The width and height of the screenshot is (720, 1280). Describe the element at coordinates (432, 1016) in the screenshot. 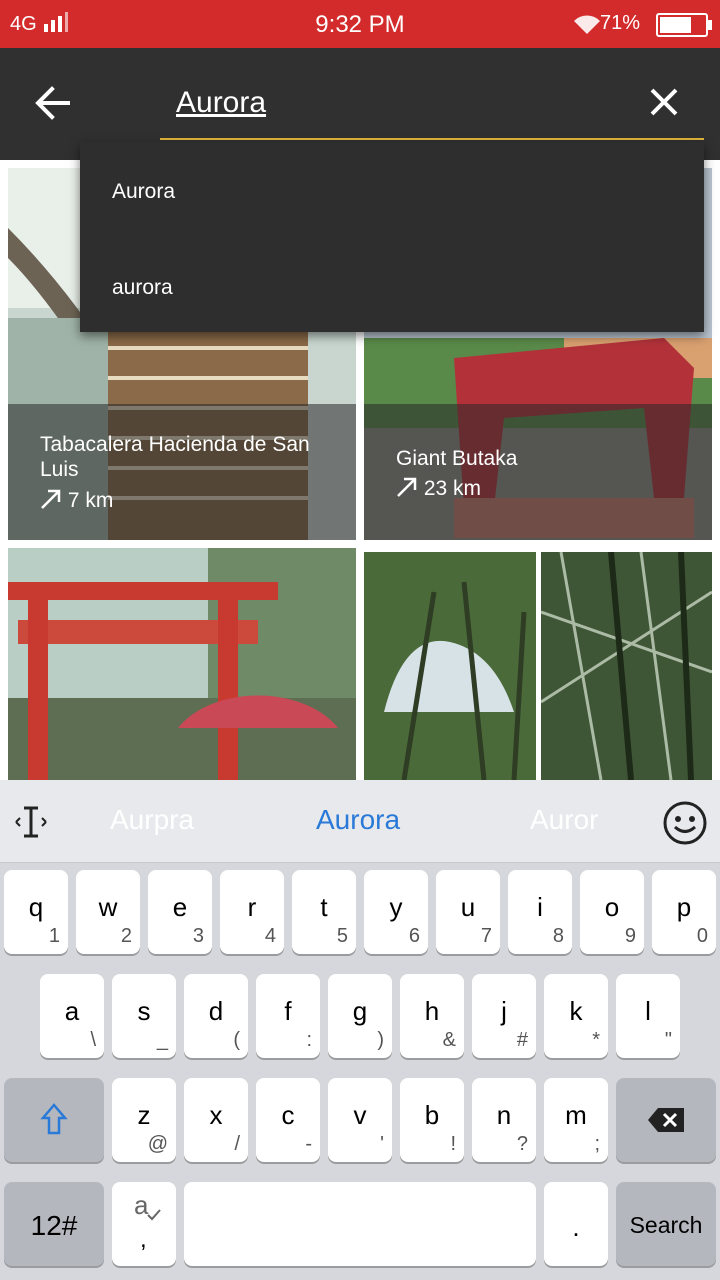

I see `key-h: h &` at that location.